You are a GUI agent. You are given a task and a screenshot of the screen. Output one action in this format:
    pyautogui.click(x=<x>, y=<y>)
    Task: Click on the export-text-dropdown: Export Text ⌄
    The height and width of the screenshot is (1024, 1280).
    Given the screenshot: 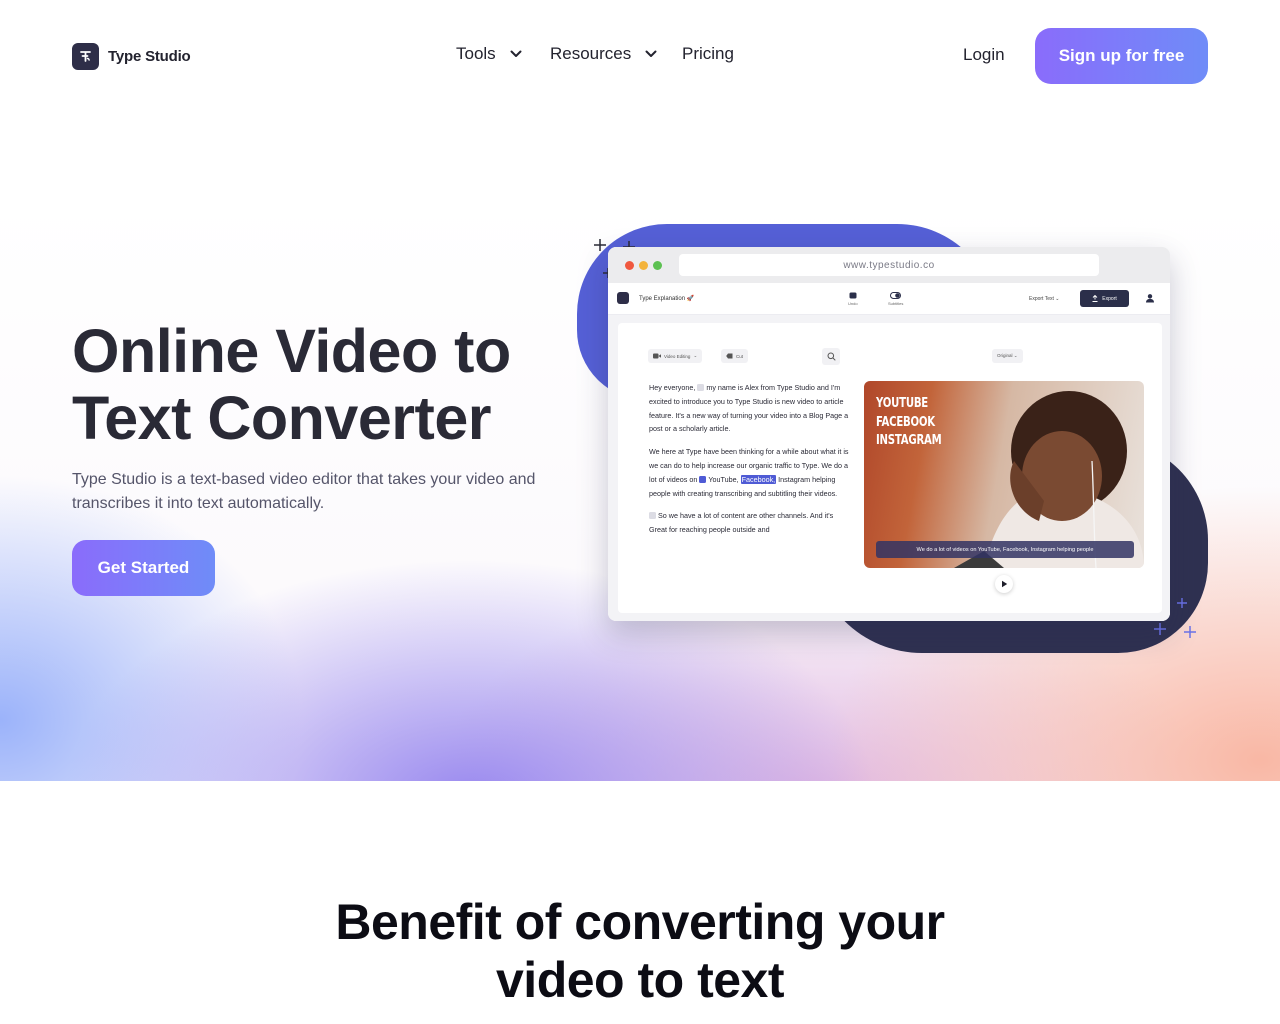 What is the action you would take?
    pyautogui.click(x=1044, y=299)
    